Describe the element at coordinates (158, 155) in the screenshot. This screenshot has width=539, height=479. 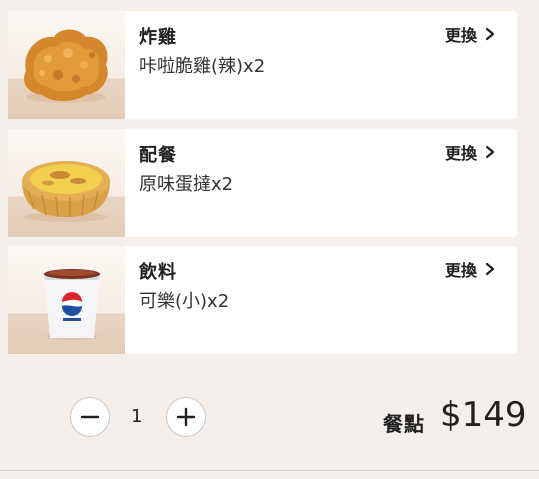
I see `item-title: 配餐` at that location.